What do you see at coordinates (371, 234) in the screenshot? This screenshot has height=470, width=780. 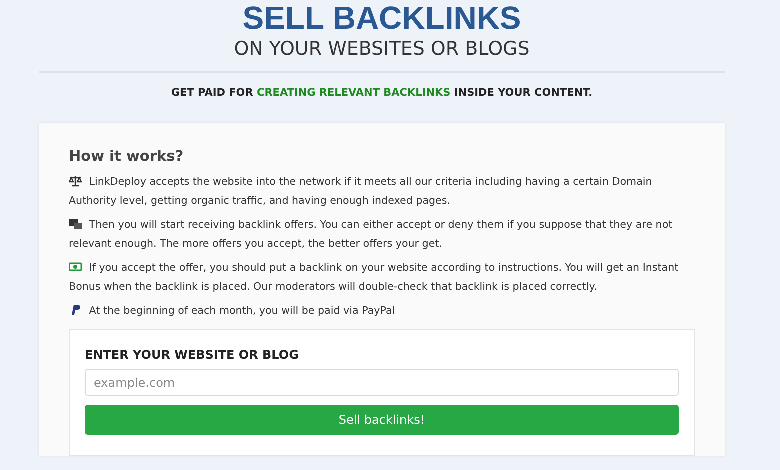 I see `step-text: Then you will start receiving backlink offers. You can either accept or deny them if you suppose that they are not relevant enough. The more offers you accept, the better offers your get.` at bounding box center [371, 234].